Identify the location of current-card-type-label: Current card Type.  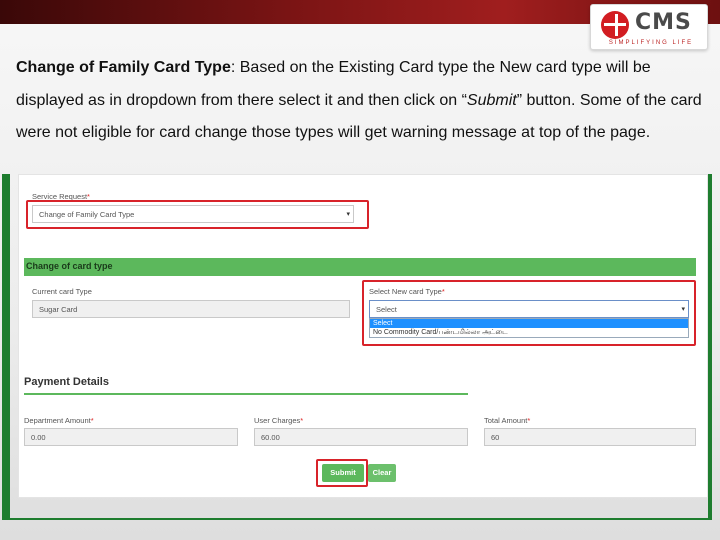
(62, 291).